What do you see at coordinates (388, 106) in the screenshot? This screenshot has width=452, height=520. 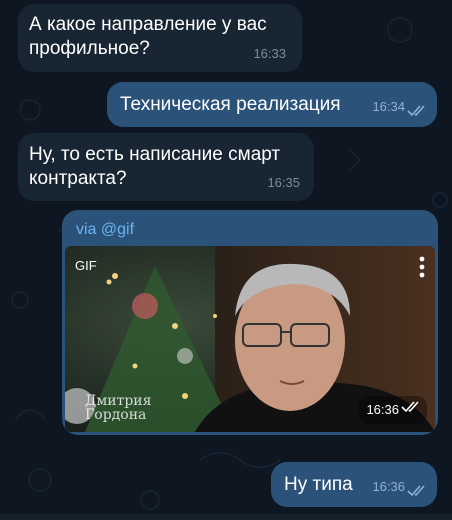 I see `message-time: 16:34` at bounding box center [388, 106].